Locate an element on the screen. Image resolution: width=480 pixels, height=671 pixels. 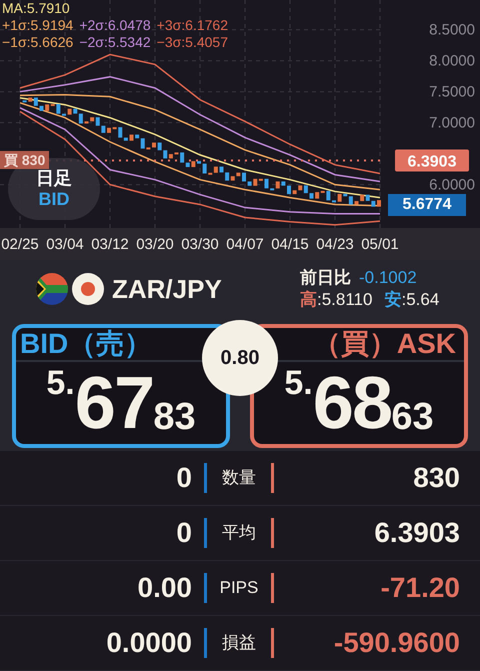
row-label: 平均 is located at coordinates (239, 533).